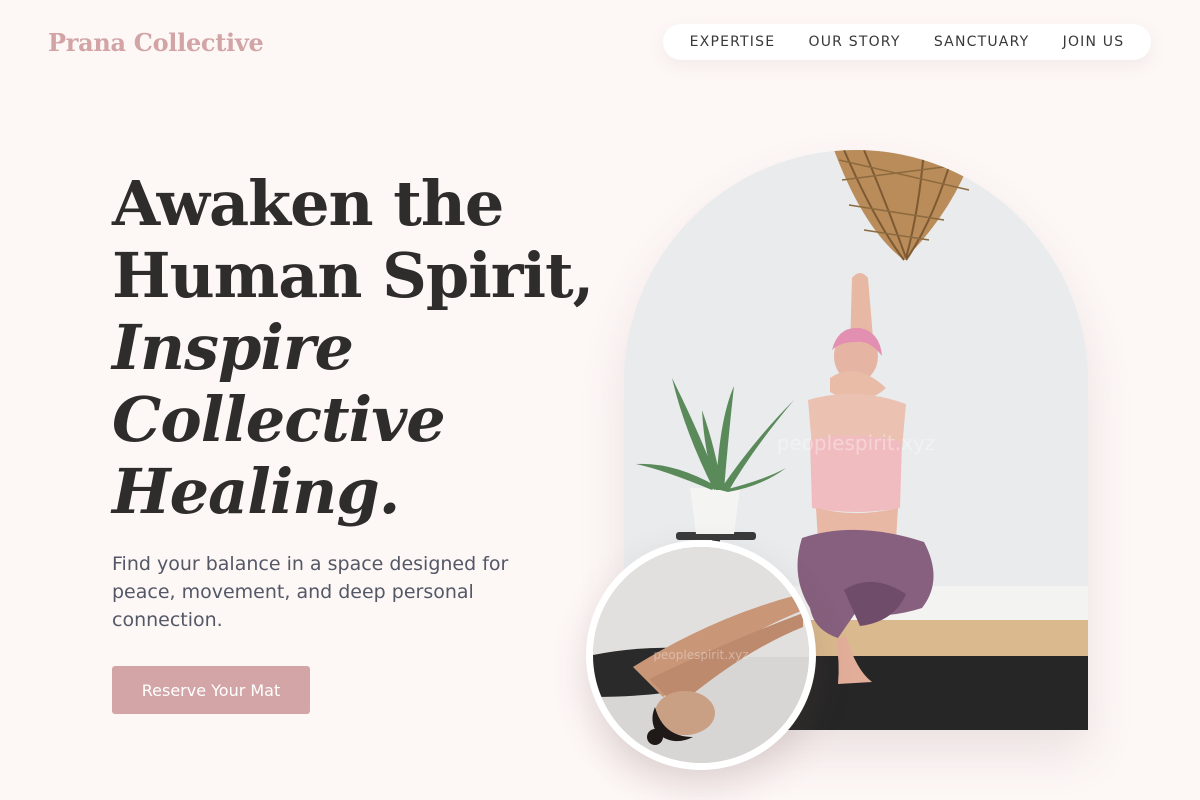  I want to click on nav-item-our-story: OUR STORY, so click(855, 42).